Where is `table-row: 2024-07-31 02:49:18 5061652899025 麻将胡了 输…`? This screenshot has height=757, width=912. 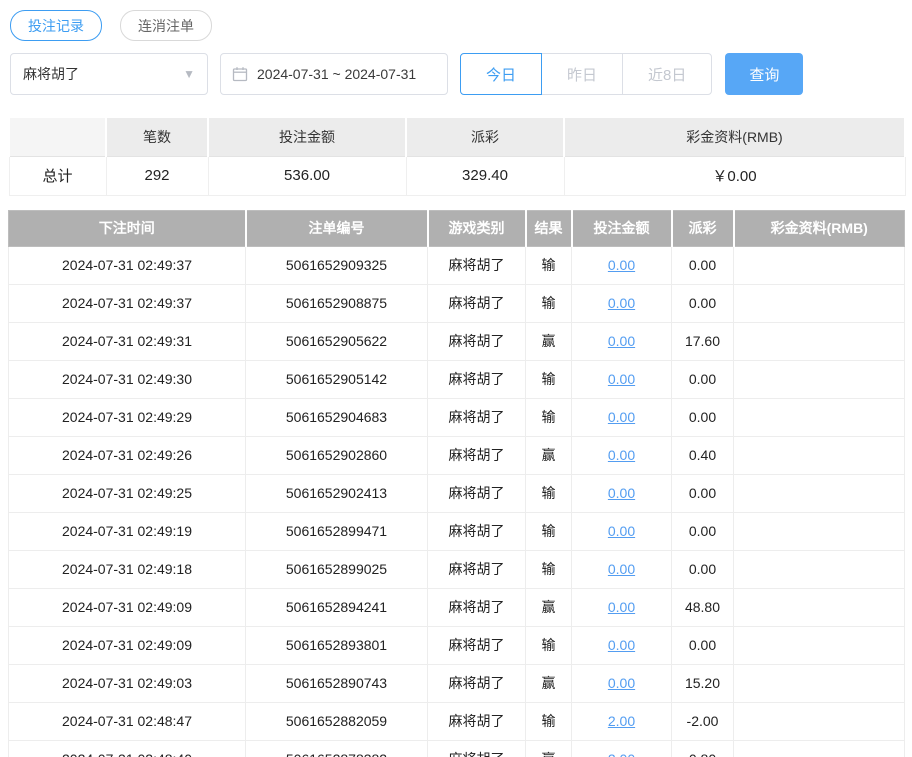 table-row: 2024-07-31 02:49:18 5061652899025 麻将胡了 输… is located at coordinates (456, 569).